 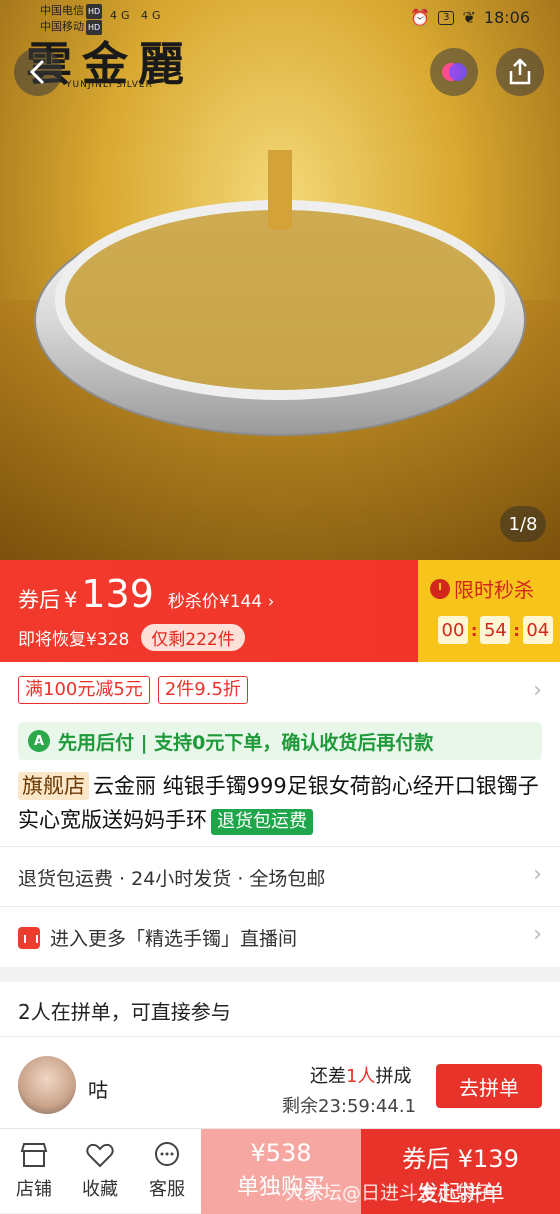 What do you see at coordinates (349, 1106) in the screenshot?
I see `group-time-left: 剩余23:59:44.1` at bounding box center [349, 1106].